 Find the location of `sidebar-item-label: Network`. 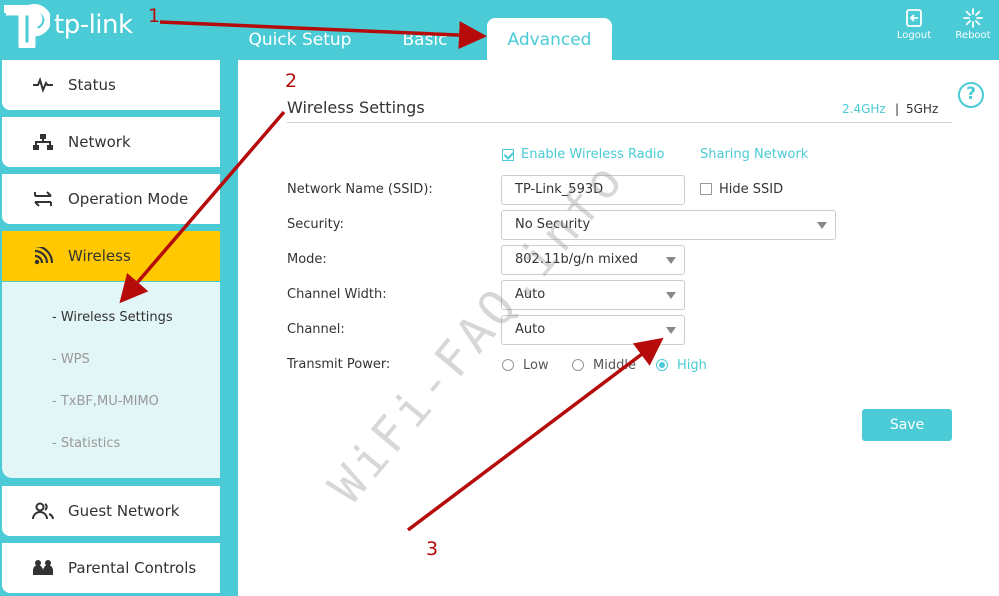

sidebar-item-label: Network is located at coordinates (99, 142).